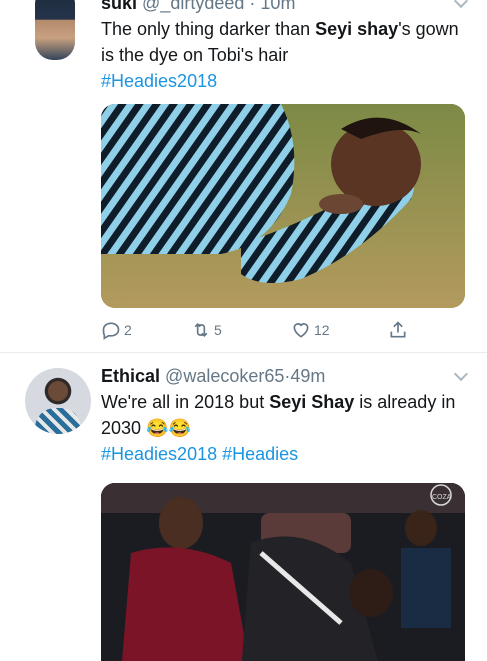  I want to click on tweet-header: suki @_dirtydeed · 10m, so click(198, 7).